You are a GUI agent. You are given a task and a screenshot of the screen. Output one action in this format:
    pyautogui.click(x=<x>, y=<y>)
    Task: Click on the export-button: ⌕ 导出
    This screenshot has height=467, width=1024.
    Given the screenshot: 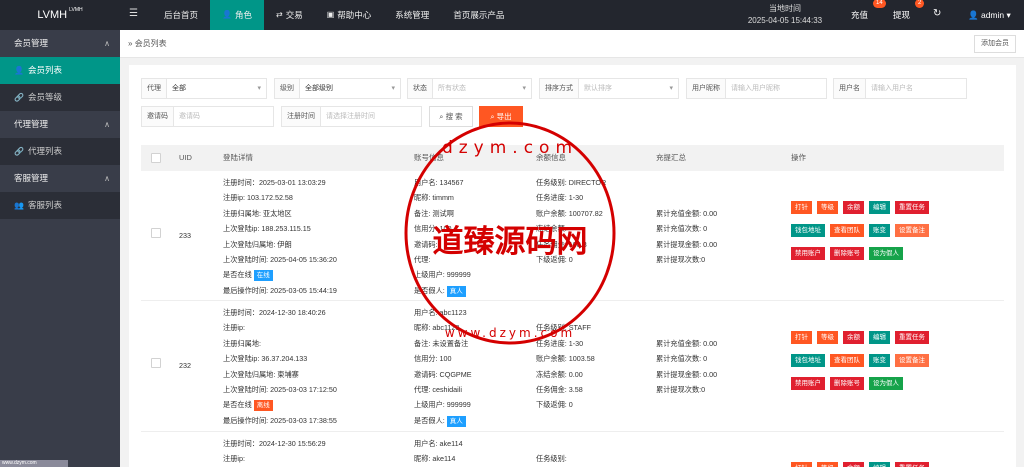 What is the action you would take?
    pyautogui.click(x=501, y=116)
    